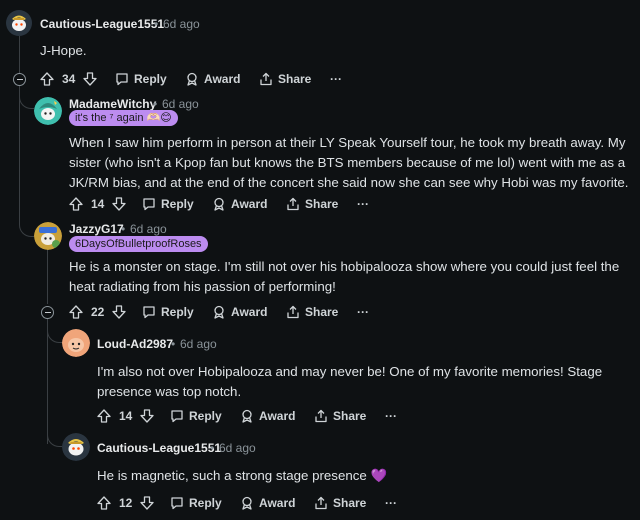 This screenshot has height=520, width=640. I want to click on vote-group: 22, so click(98, 312).